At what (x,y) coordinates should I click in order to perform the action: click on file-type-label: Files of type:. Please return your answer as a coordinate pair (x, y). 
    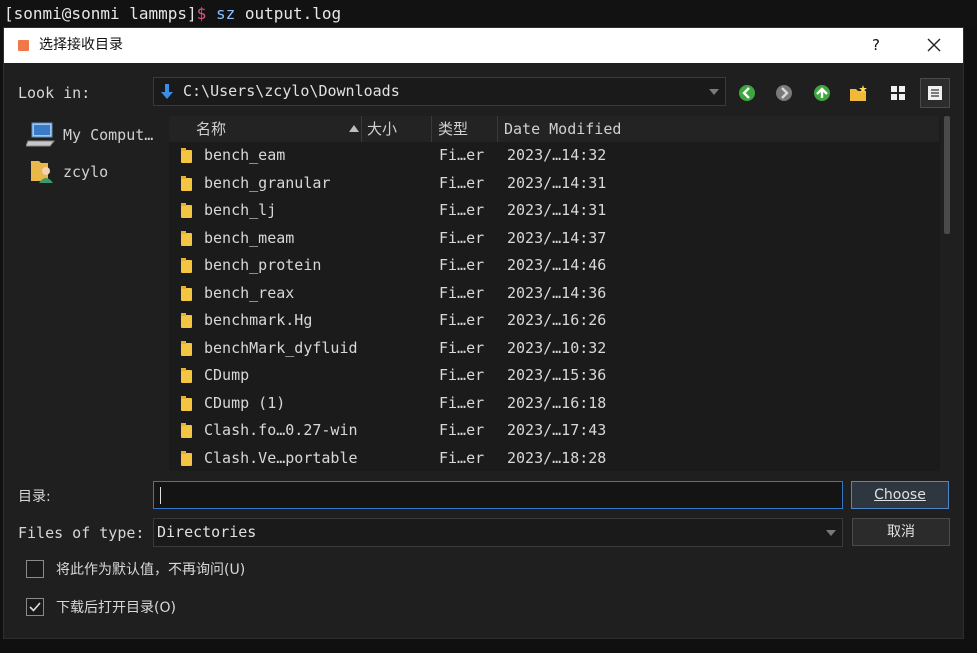
    Looking at the image, I should click on (81, 533).